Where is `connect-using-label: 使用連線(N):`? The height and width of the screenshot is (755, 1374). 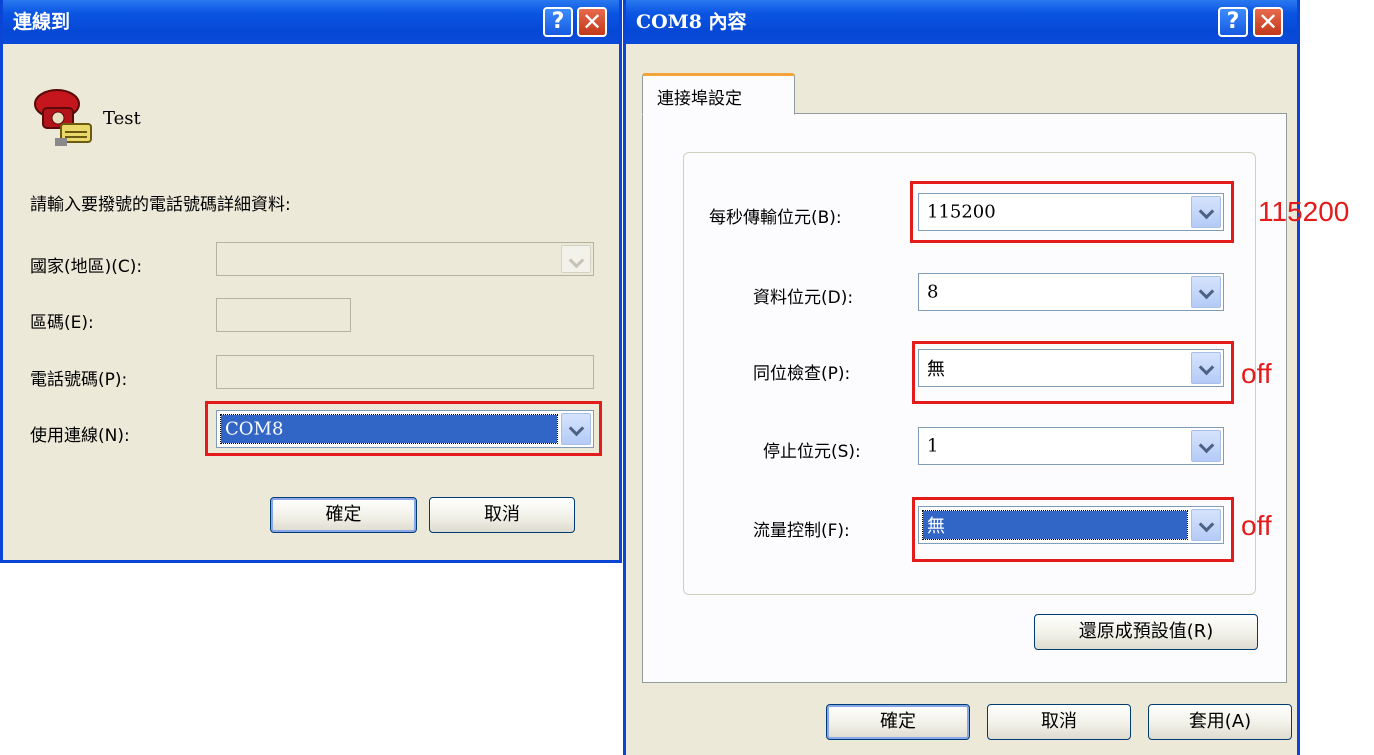 connect-using-label: 使用連線(N): is located at coordinates (80, 436).